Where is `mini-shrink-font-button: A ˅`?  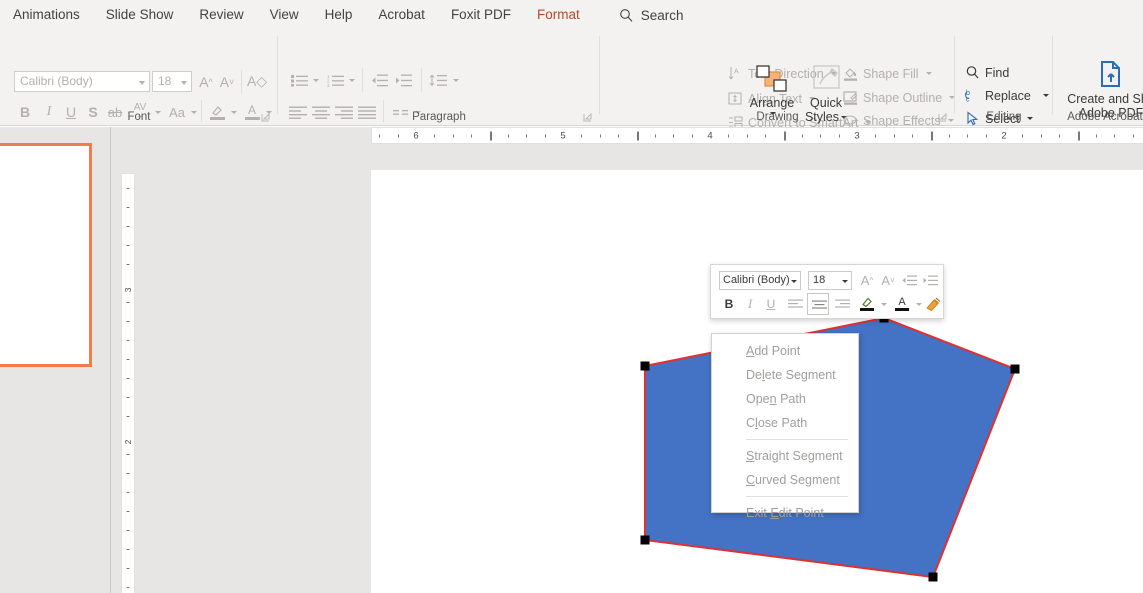
mini-shrink-font-button: A ˅ is located at coordinates (888, 280).